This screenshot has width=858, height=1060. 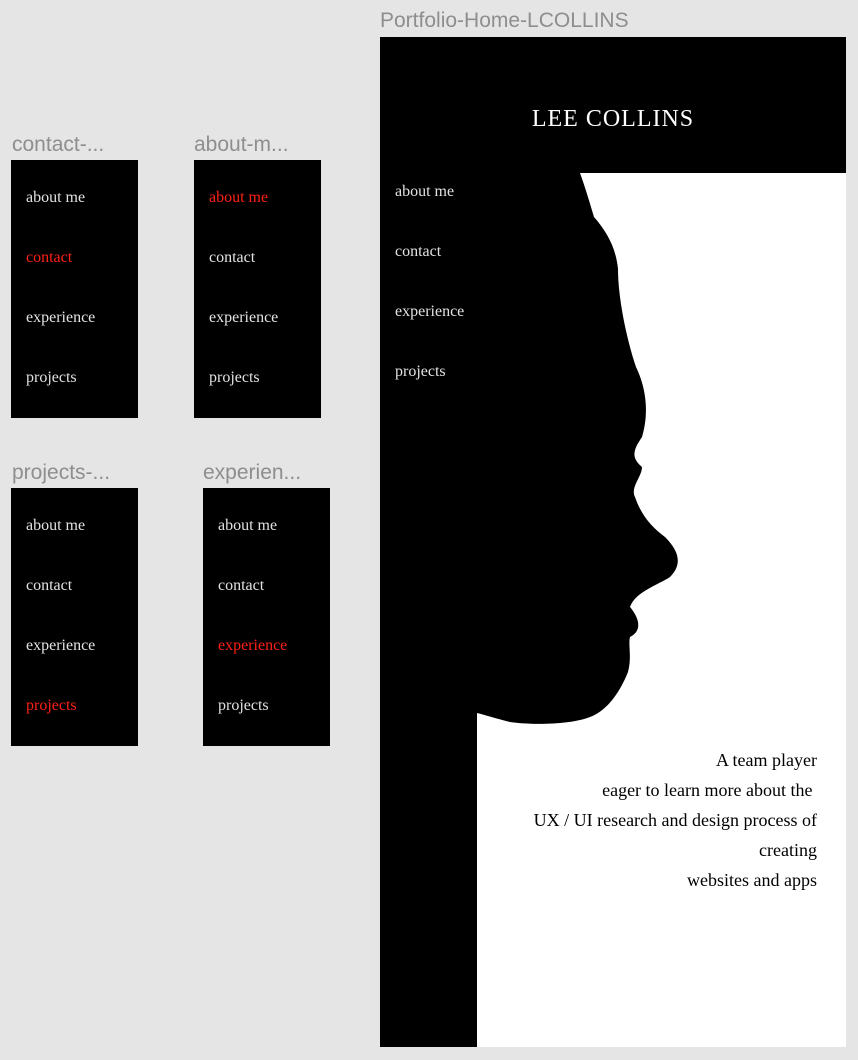 I want to click on menu-frame-experience: about me contact experience projects, so click(x=266, y=617).